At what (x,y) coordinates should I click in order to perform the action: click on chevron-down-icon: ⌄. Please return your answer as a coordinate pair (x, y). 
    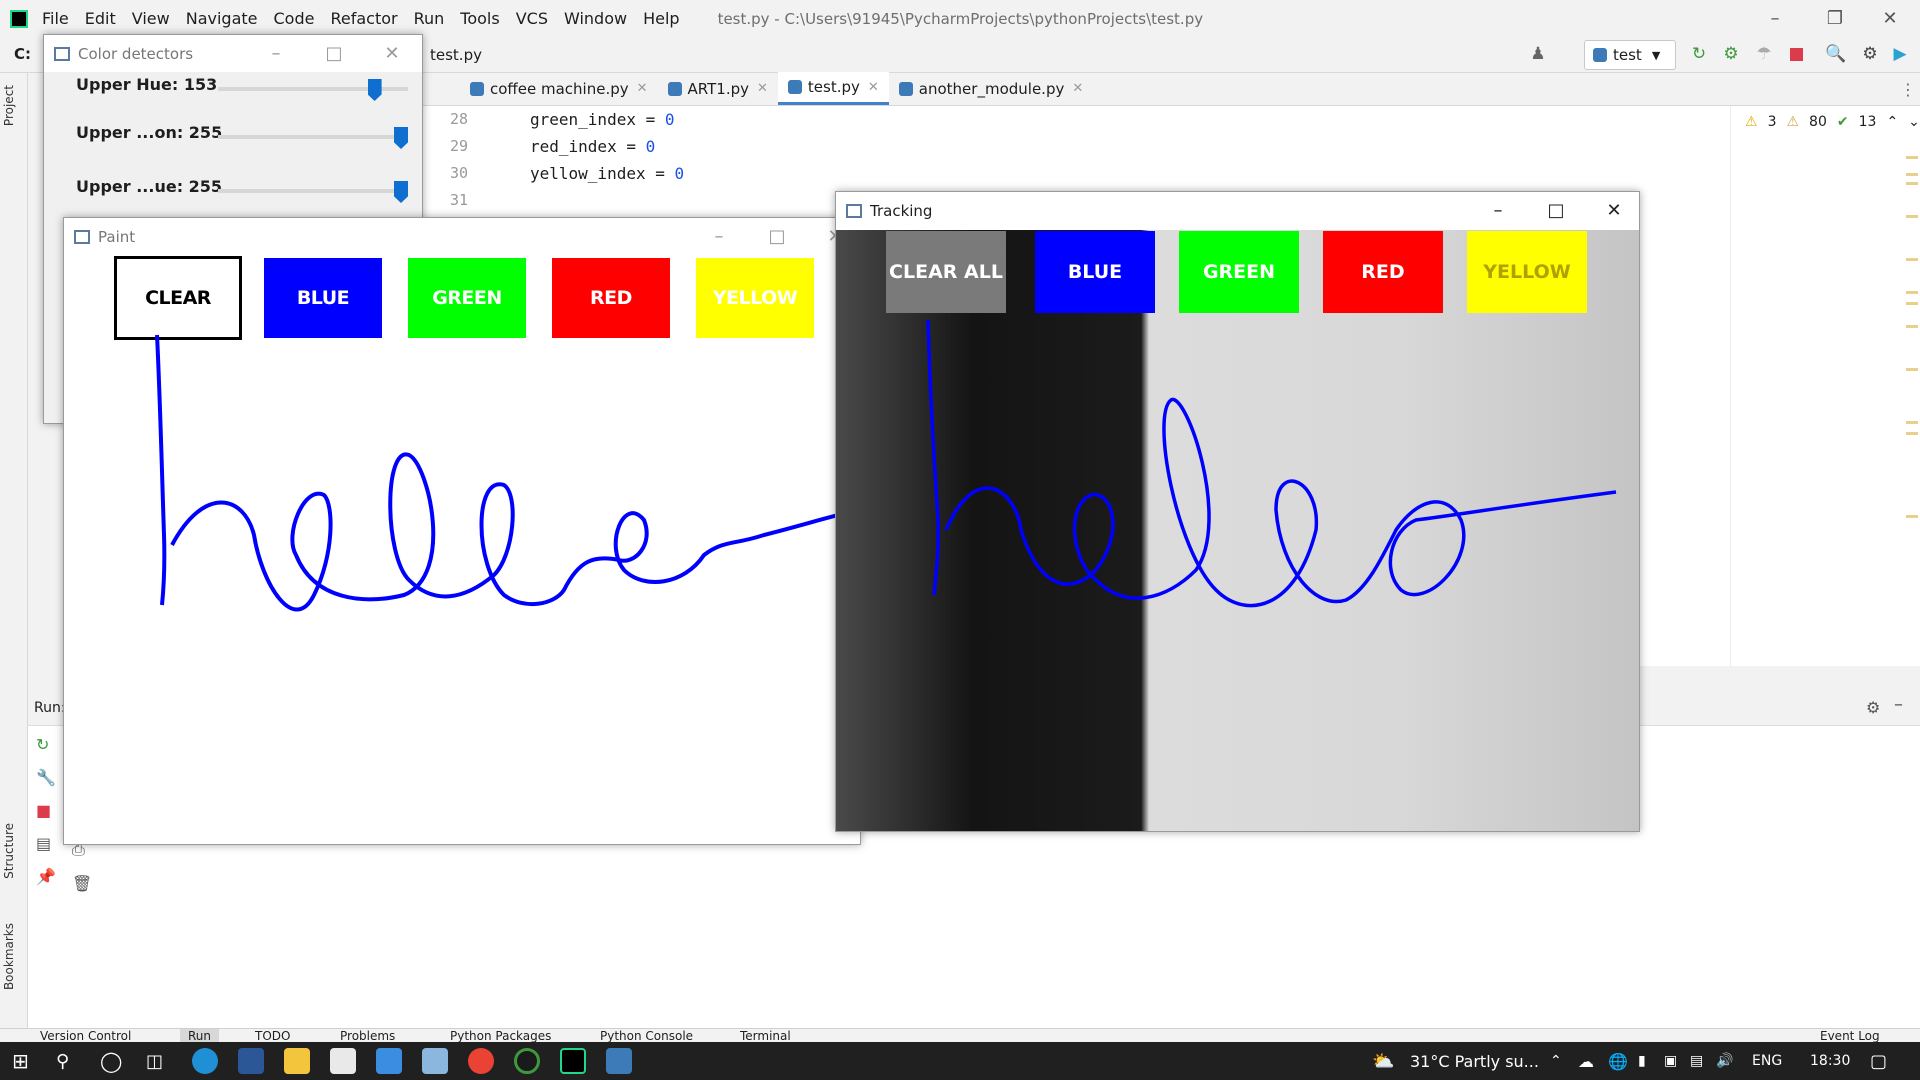
    Looking at the image, I should click on (1914, 122).